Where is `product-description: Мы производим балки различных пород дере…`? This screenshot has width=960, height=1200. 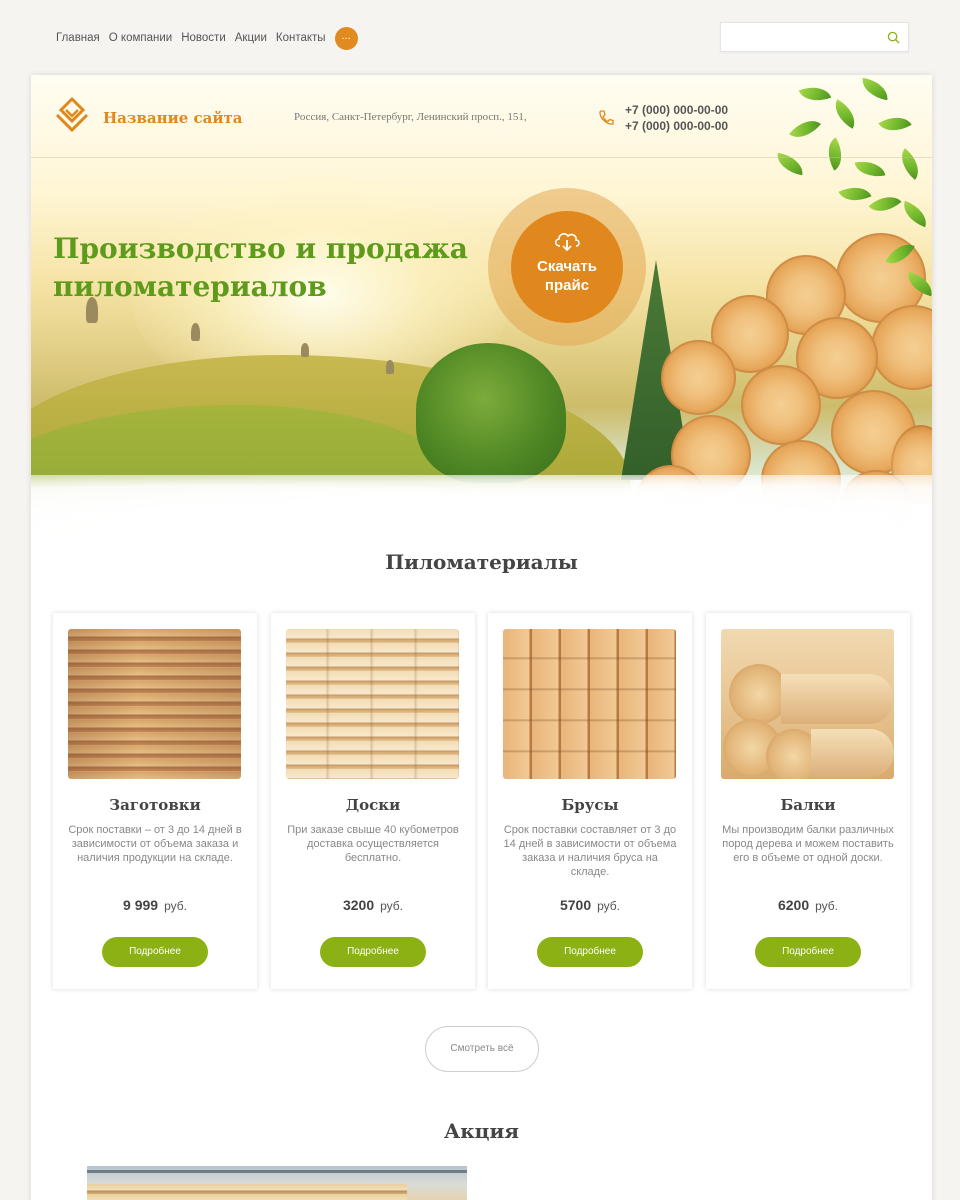
product-description: Мы производим балки различных пород дере… is located at coordinates (808, 844).